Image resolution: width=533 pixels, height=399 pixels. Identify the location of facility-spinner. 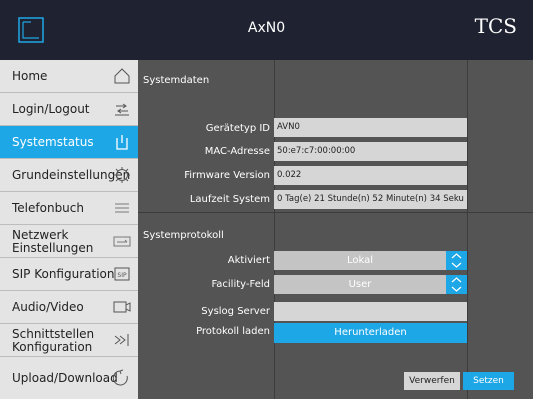
(456, 284).